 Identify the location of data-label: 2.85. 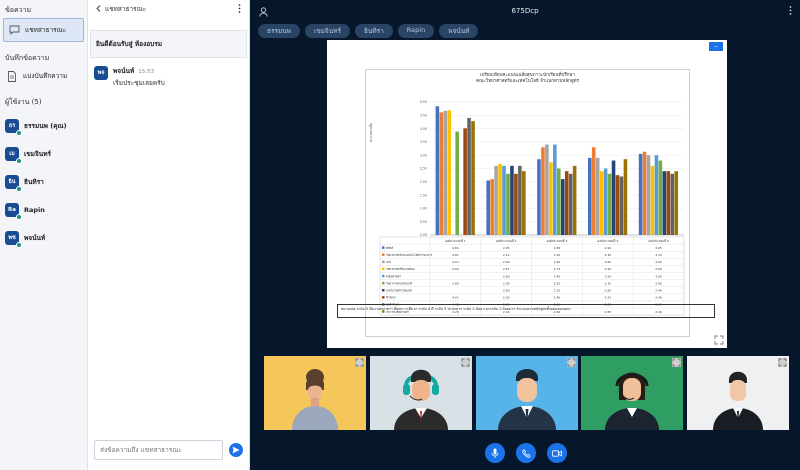
(557, 248).